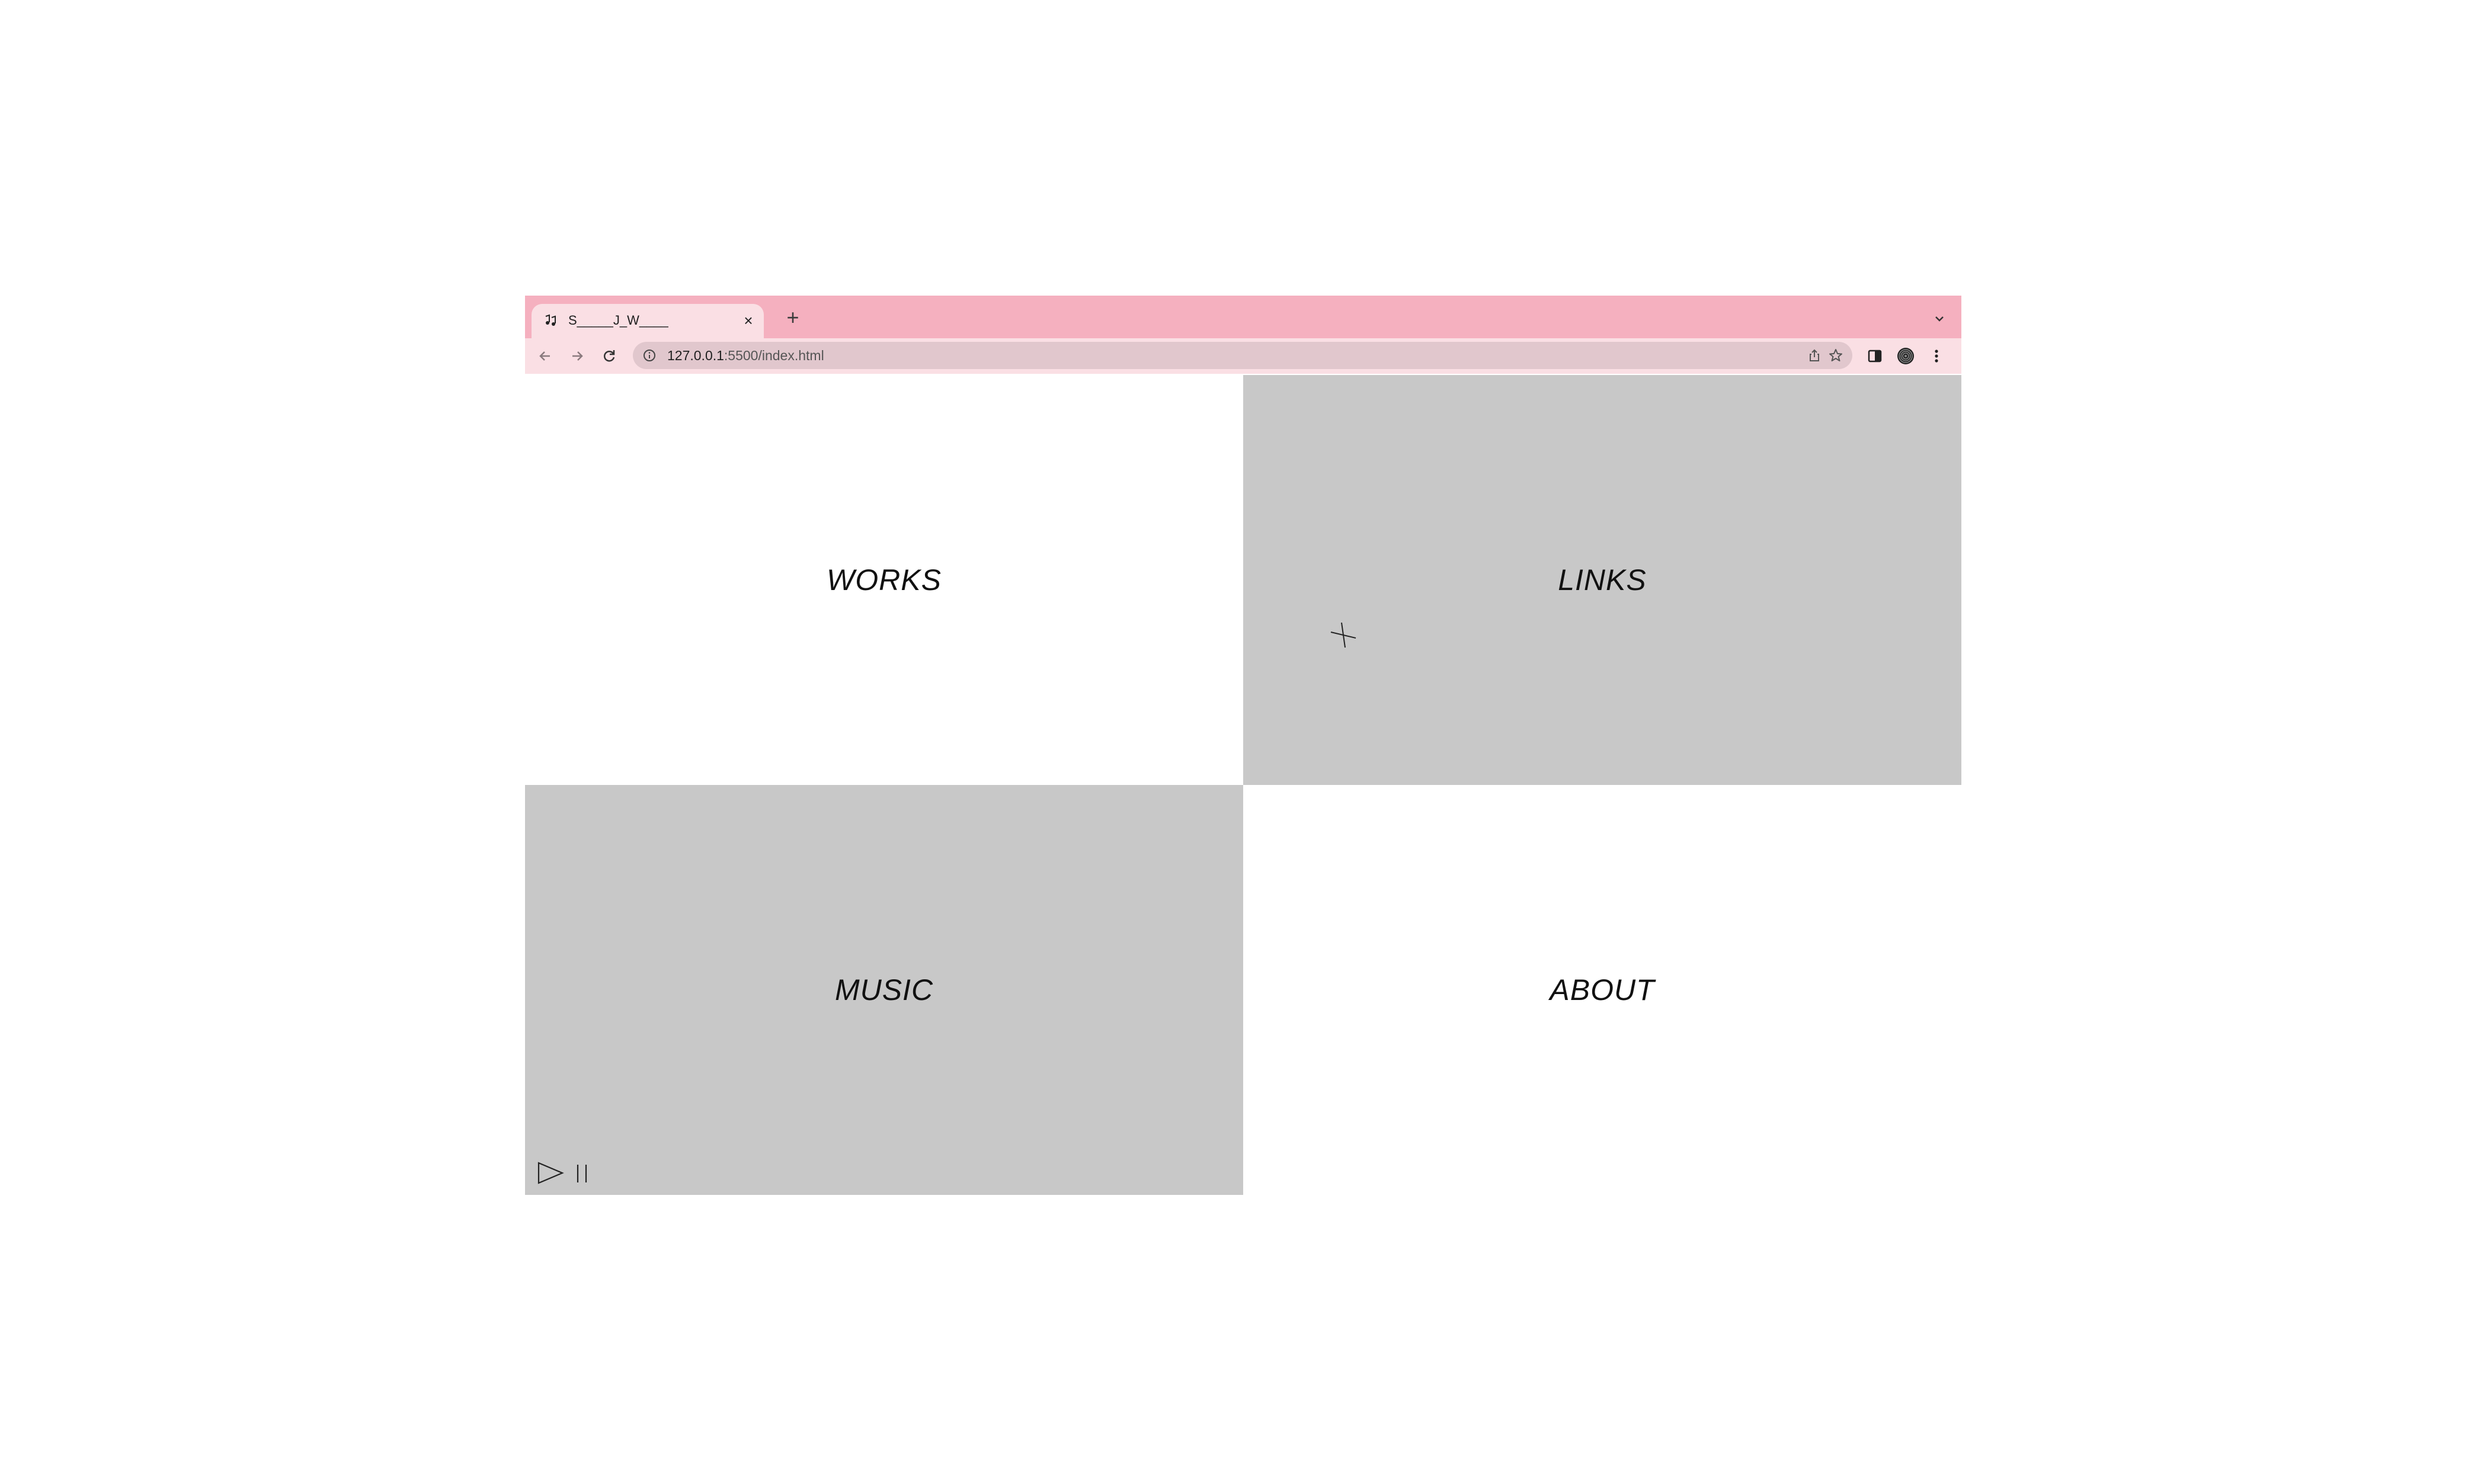 This screenshot has height=1484, width=2468. I want to click on toolbar: 127.0.0.1:5500/index.html, so click(1243, 356).